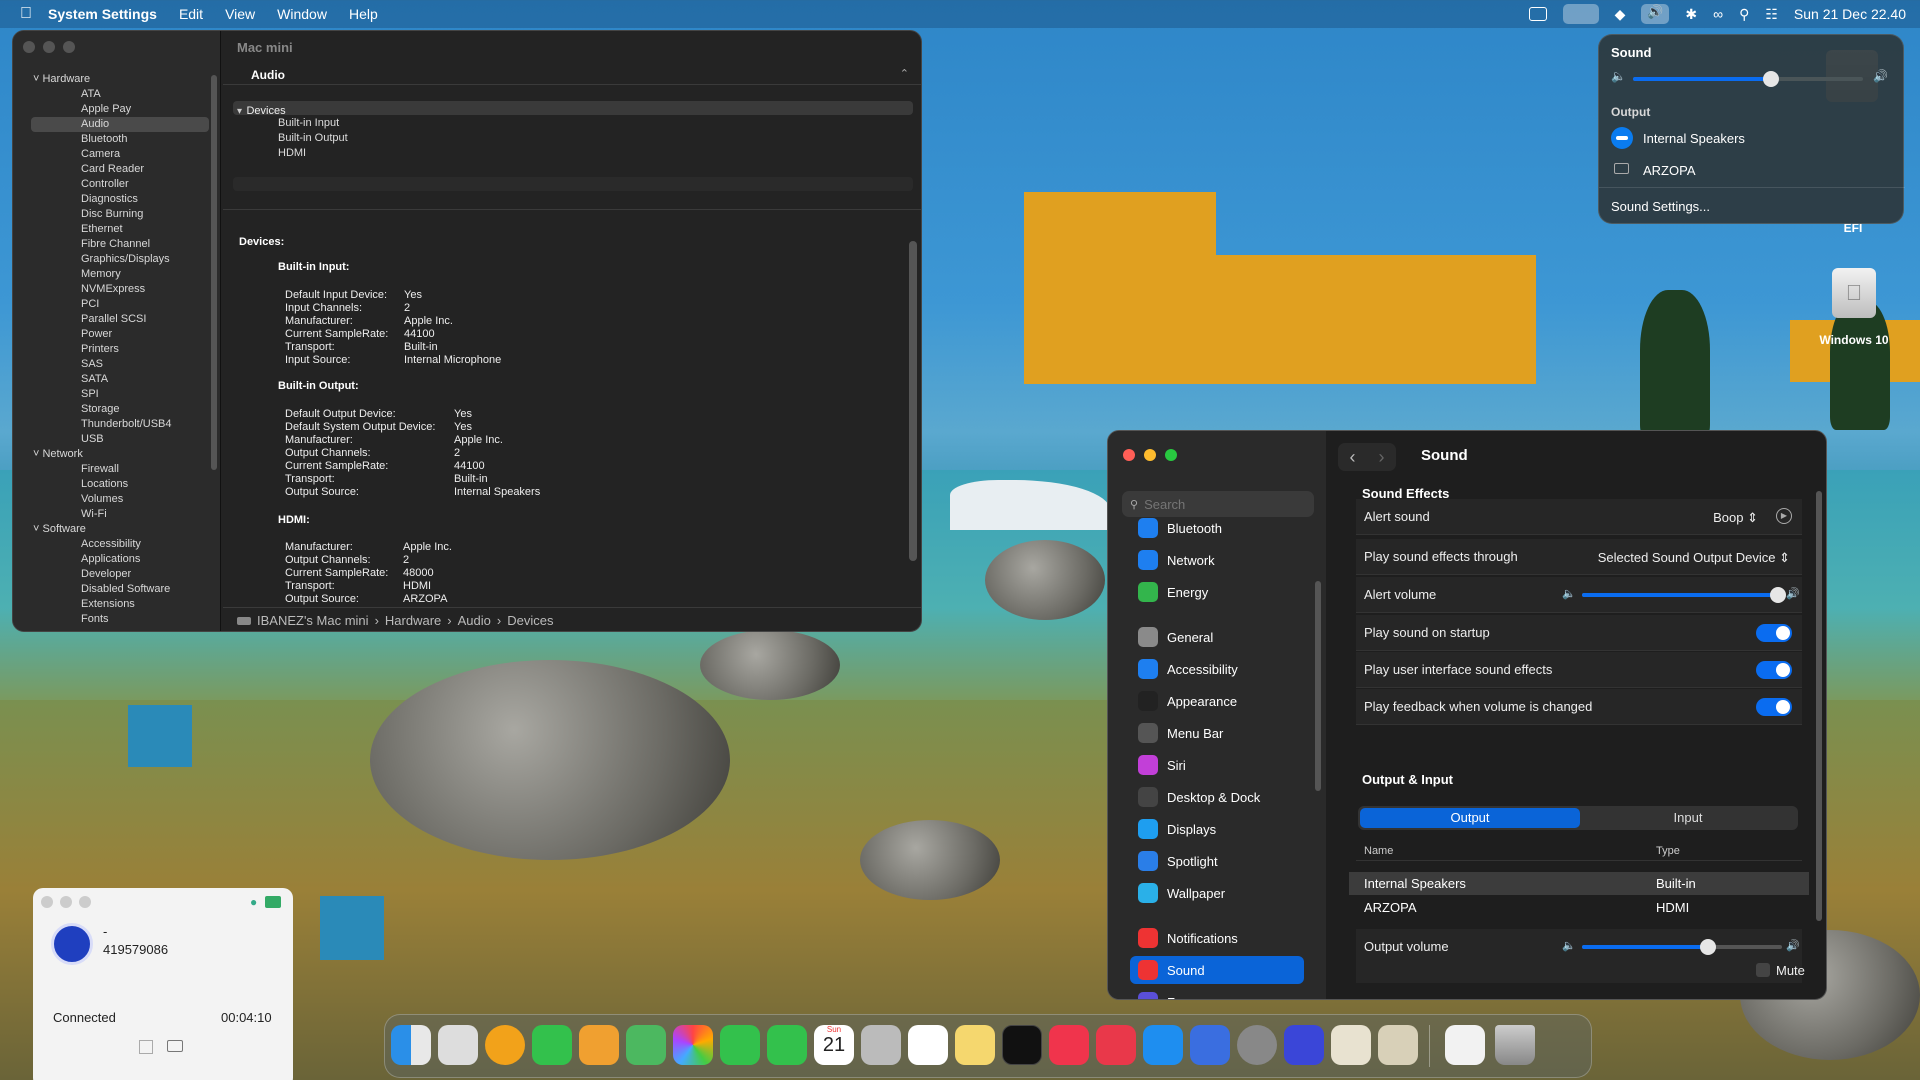  What do you see at coordinates (1217, 797) in the screenshot?
I see `sidebar-item-desktop-dock: Desktop & Dock` at bounding box center [1217, 797].